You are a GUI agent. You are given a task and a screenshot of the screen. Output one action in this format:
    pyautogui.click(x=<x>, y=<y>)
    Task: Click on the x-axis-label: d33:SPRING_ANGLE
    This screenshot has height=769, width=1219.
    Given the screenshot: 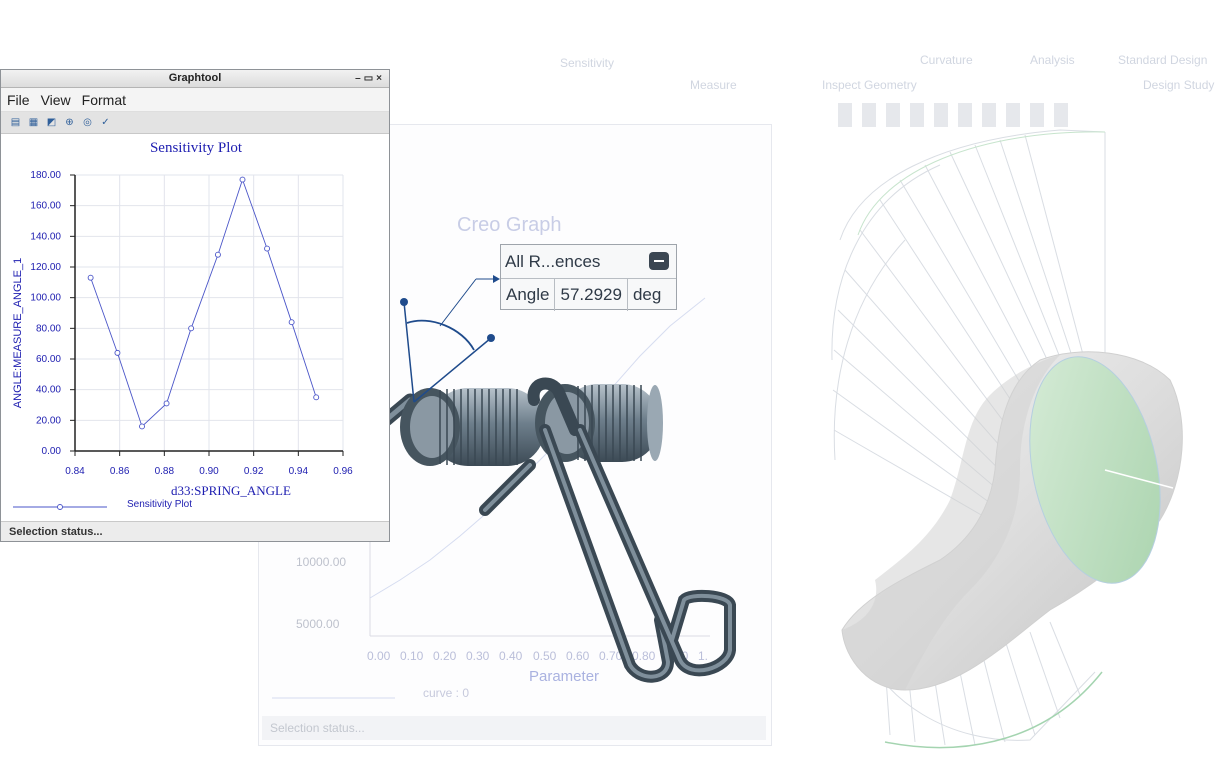 What is the action you would take?
    pyautogui.click(x=231, y=490)
    